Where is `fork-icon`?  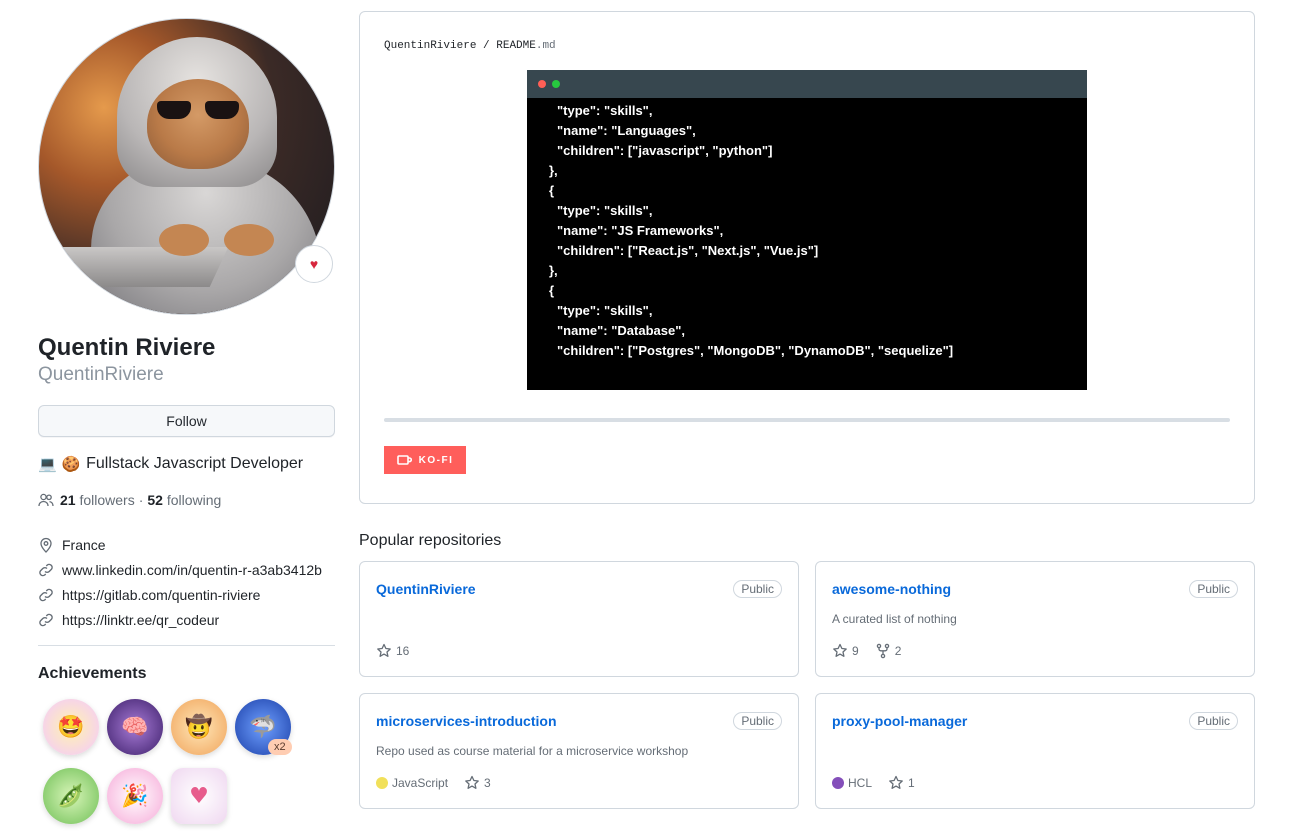
fork-icon is located at coordinates (882, 651).